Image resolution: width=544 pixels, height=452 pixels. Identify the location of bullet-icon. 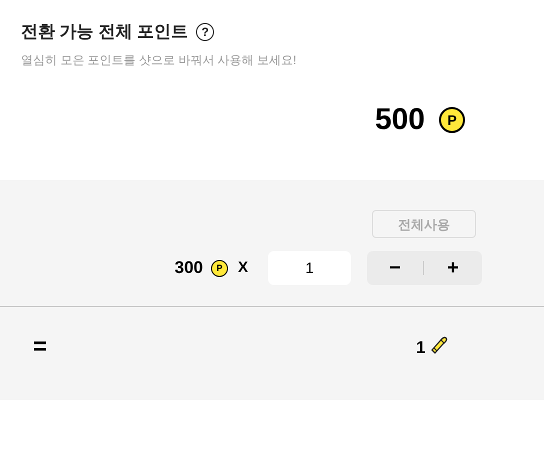
(439, 345).